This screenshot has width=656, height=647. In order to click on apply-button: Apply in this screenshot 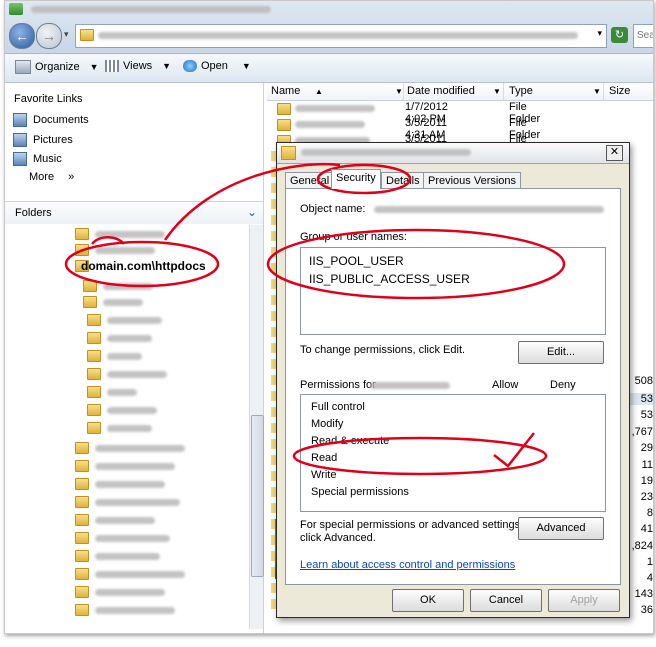, I will do `click(584, 600)`.